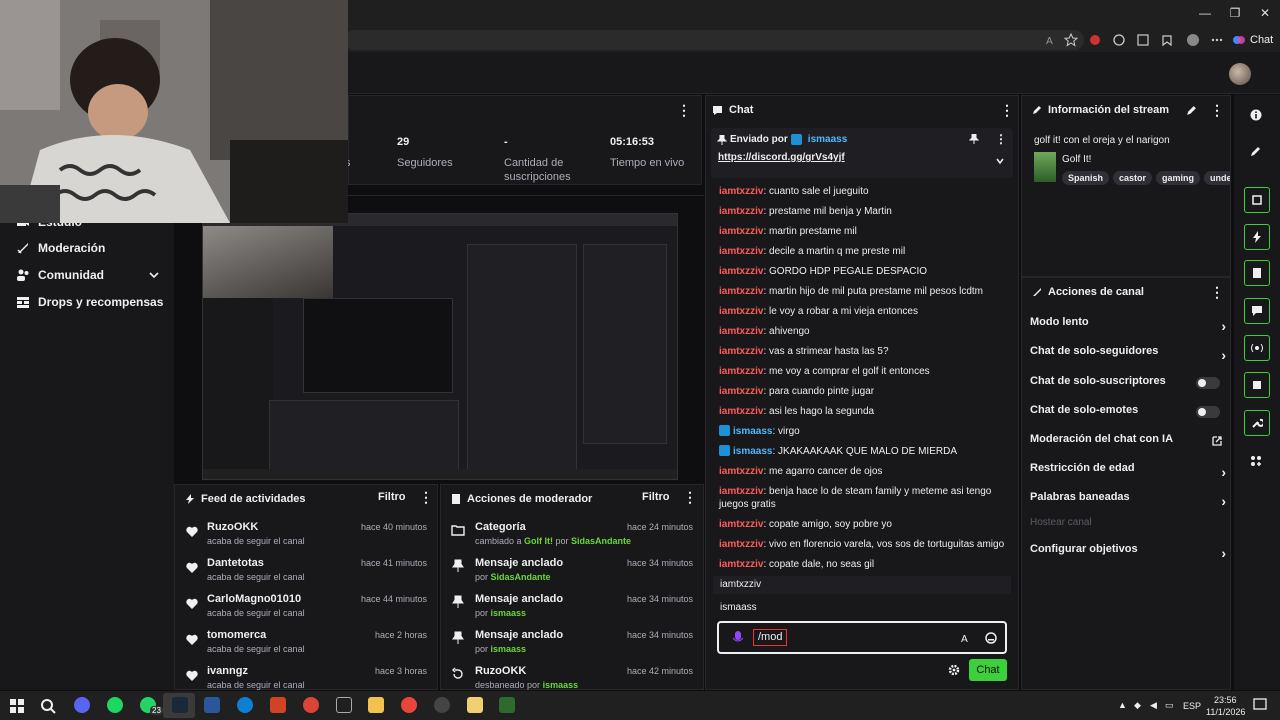 This screenshot has height=720, width=1280. What do you see at coordinates (254, 599) in the screenshot?
I see `follower-name: CarloMagno01010` at bounding box center [254, 599].